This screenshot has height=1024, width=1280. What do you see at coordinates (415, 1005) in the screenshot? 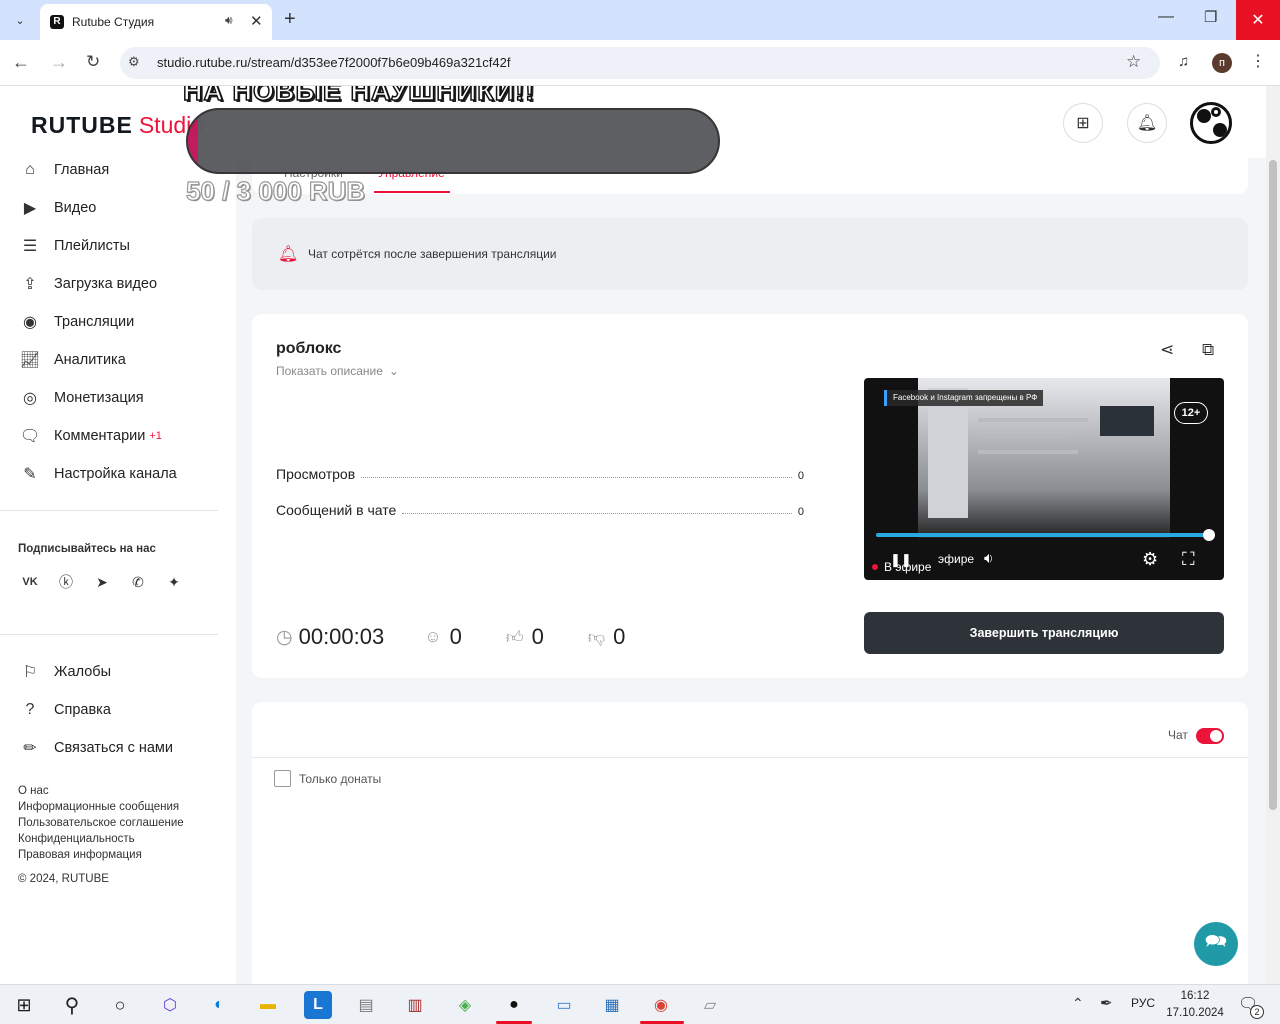
I see `winrar-icon: ▥` at bounding box center [415, 1005].